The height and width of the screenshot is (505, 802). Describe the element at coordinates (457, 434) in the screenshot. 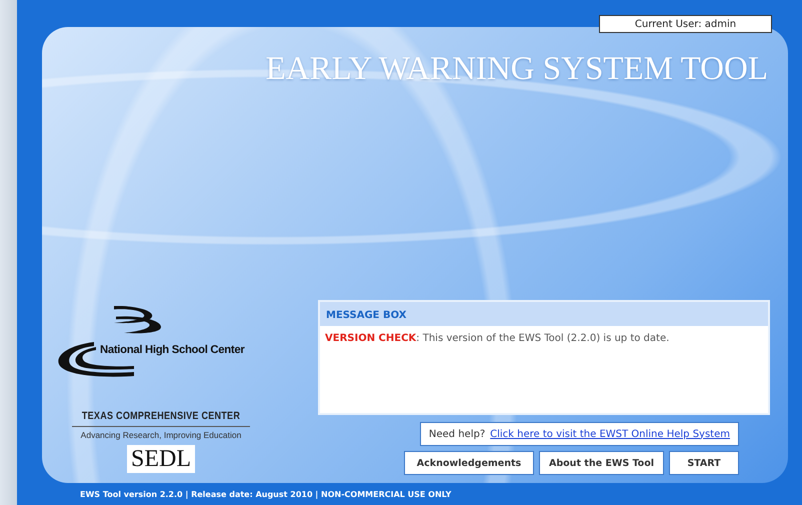

I see `help-label: Need help?` at that location.